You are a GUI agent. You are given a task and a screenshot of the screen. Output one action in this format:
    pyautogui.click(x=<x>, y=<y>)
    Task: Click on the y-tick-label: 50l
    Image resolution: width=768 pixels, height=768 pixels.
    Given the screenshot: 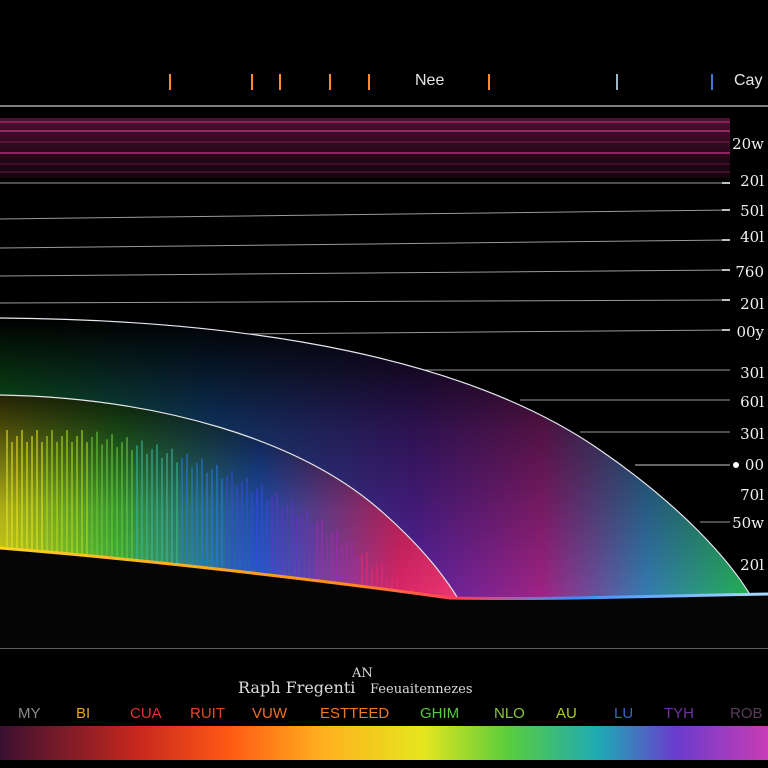 What is the action you would take?
    pyautogui.click(x=752, y=211)
    